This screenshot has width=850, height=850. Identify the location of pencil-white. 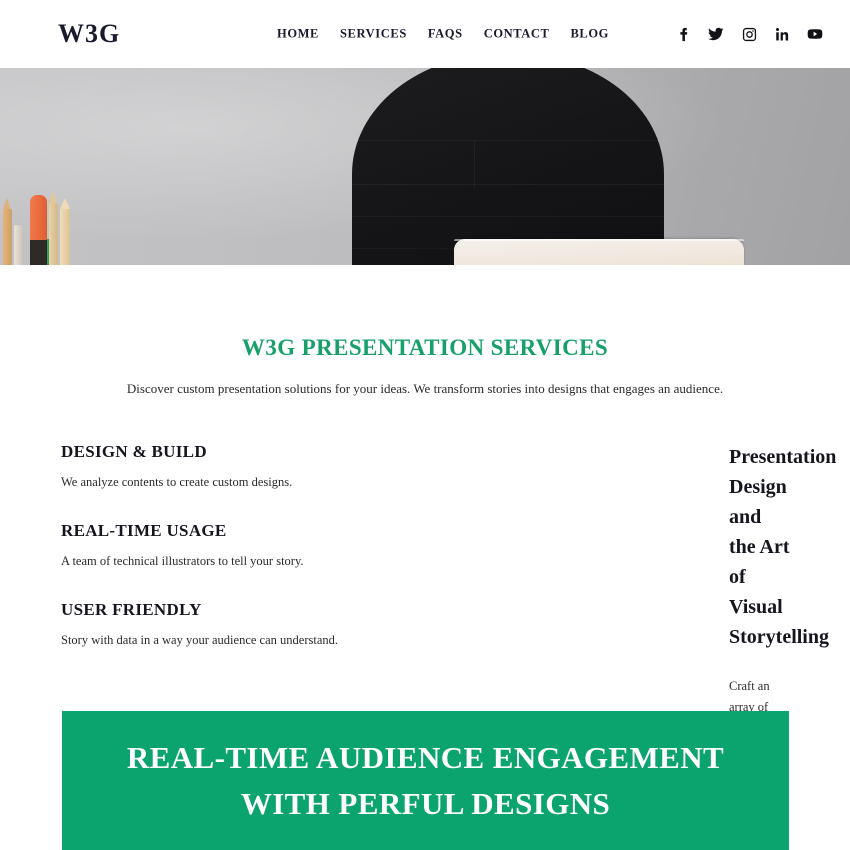
(18, 245).